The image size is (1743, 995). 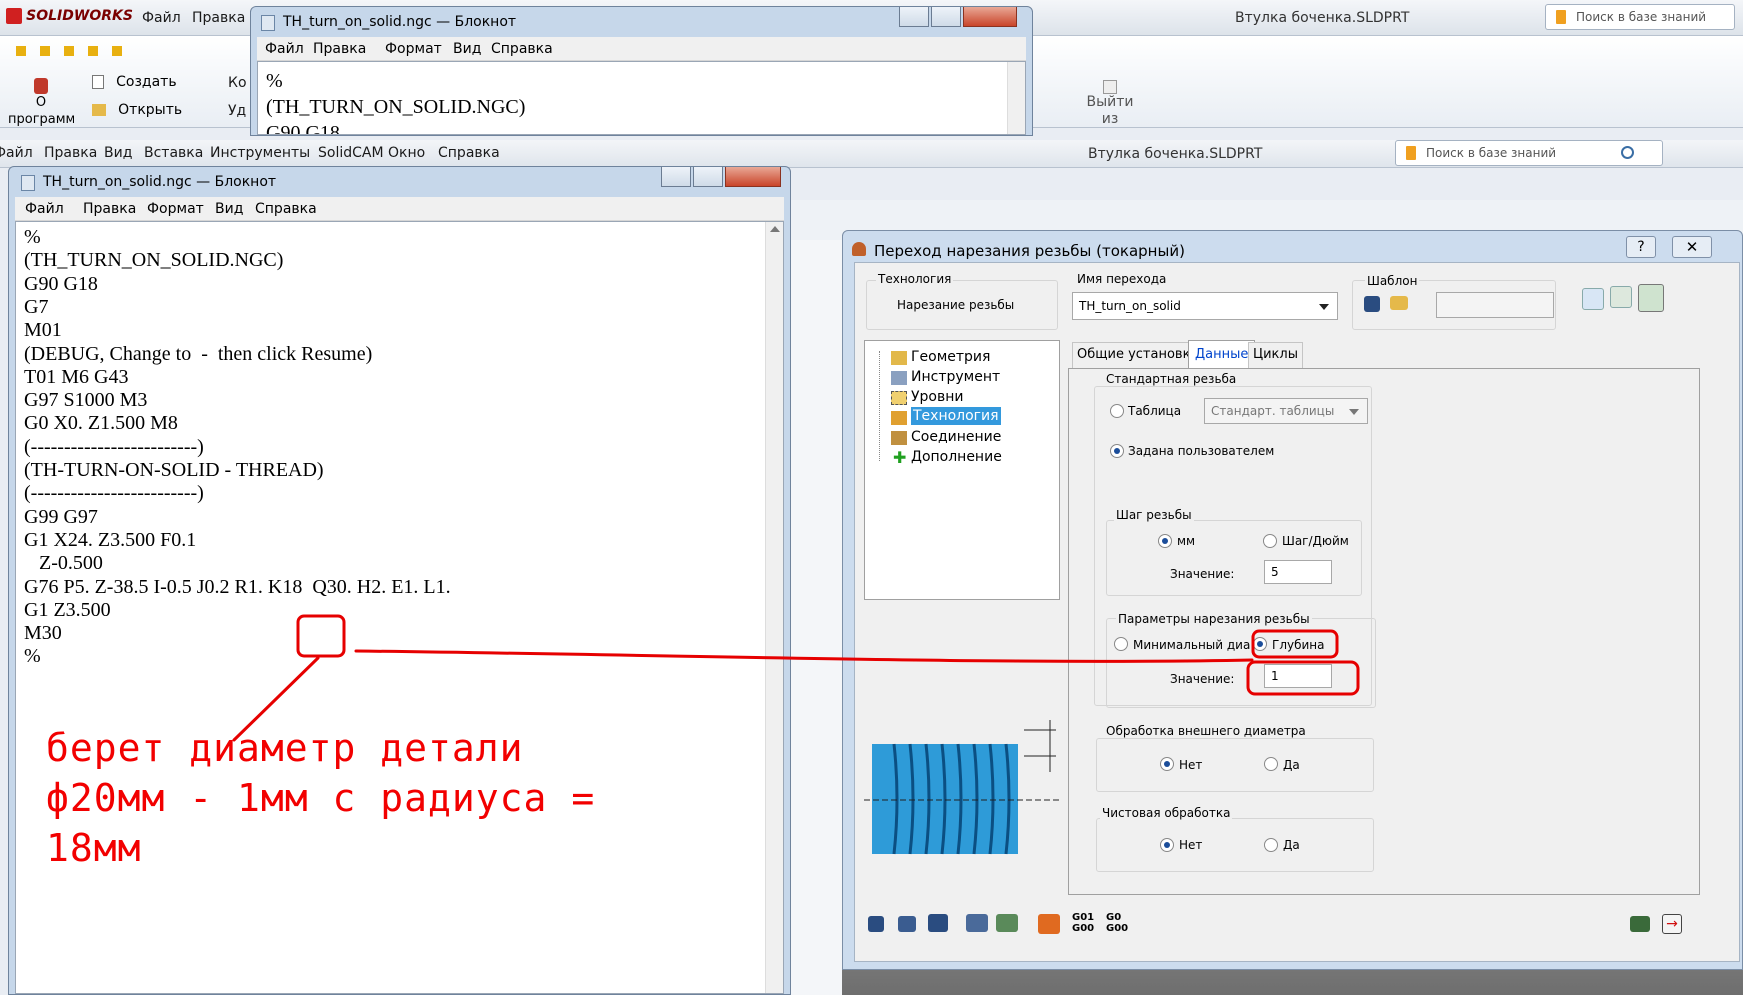 What do you see at coordinates (110, 539) in the screenshot?
I see `code-line: G1 X24. Z3.500 F0.1` at bounding box center [110, 539].